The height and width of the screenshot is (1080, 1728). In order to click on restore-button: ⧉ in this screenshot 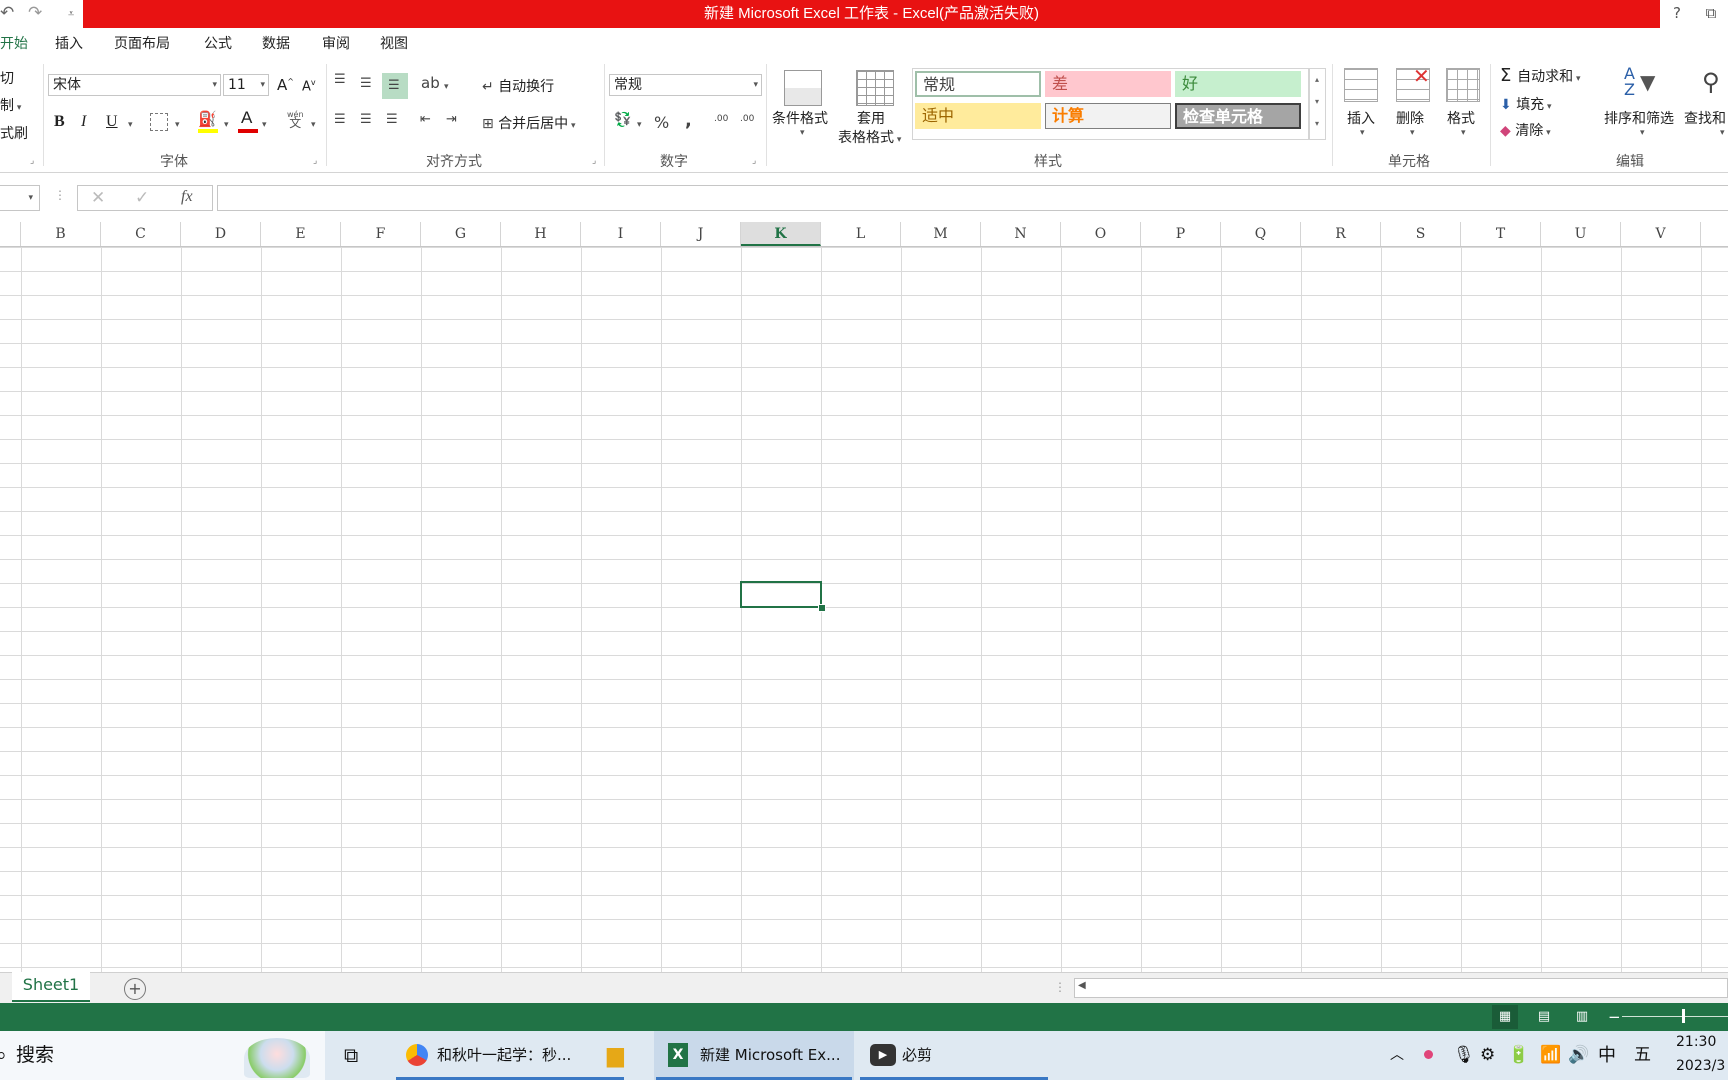, I will do `click(1711, 13)`.